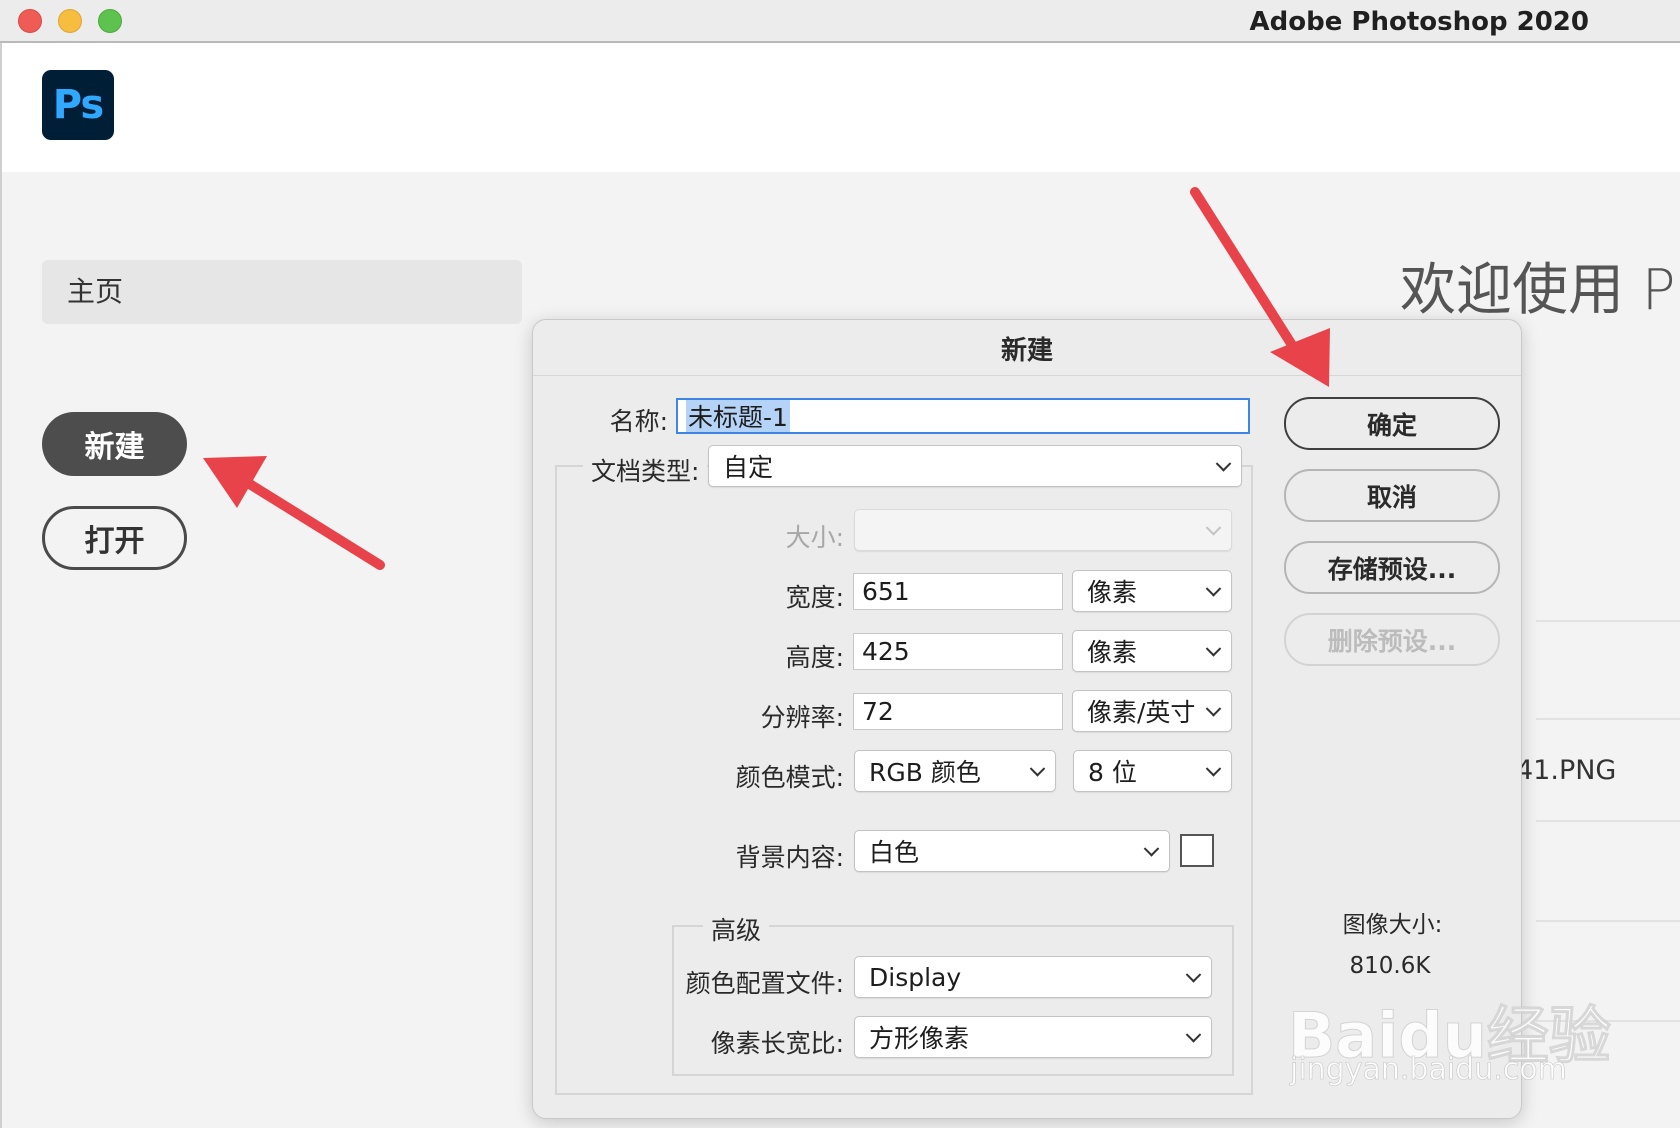 The height and width of the screenshot is (1128, 1680). Describe the element at coordinates (1, 585) in the screenshot. I see `window-left-edge` at that location.